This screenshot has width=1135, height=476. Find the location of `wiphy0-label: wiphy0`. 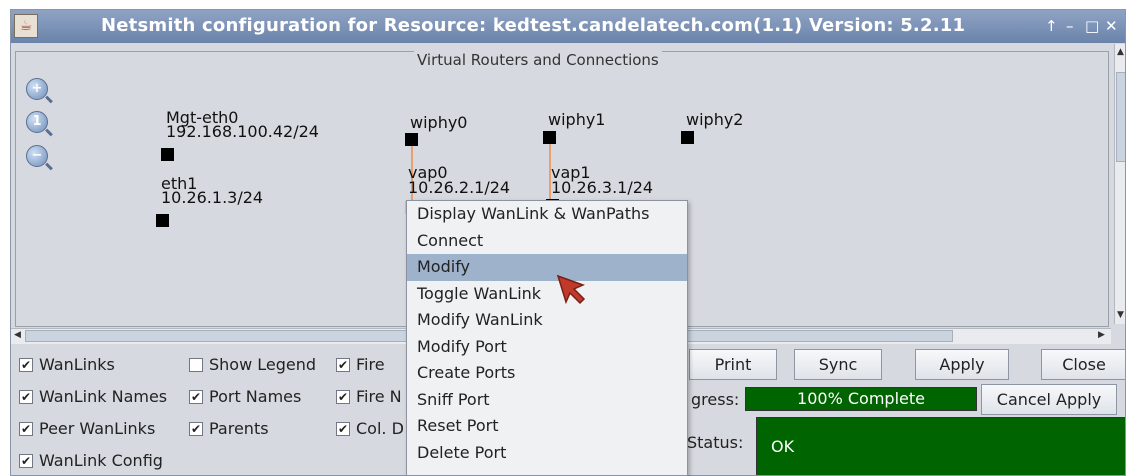

wiphy0-label: wiphy0 is located at coordinates (439, 122).